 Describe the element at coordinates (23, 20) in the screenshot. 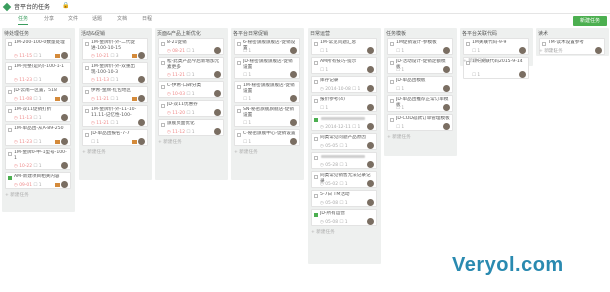

I see `tab-tasks: 任务` at that location.